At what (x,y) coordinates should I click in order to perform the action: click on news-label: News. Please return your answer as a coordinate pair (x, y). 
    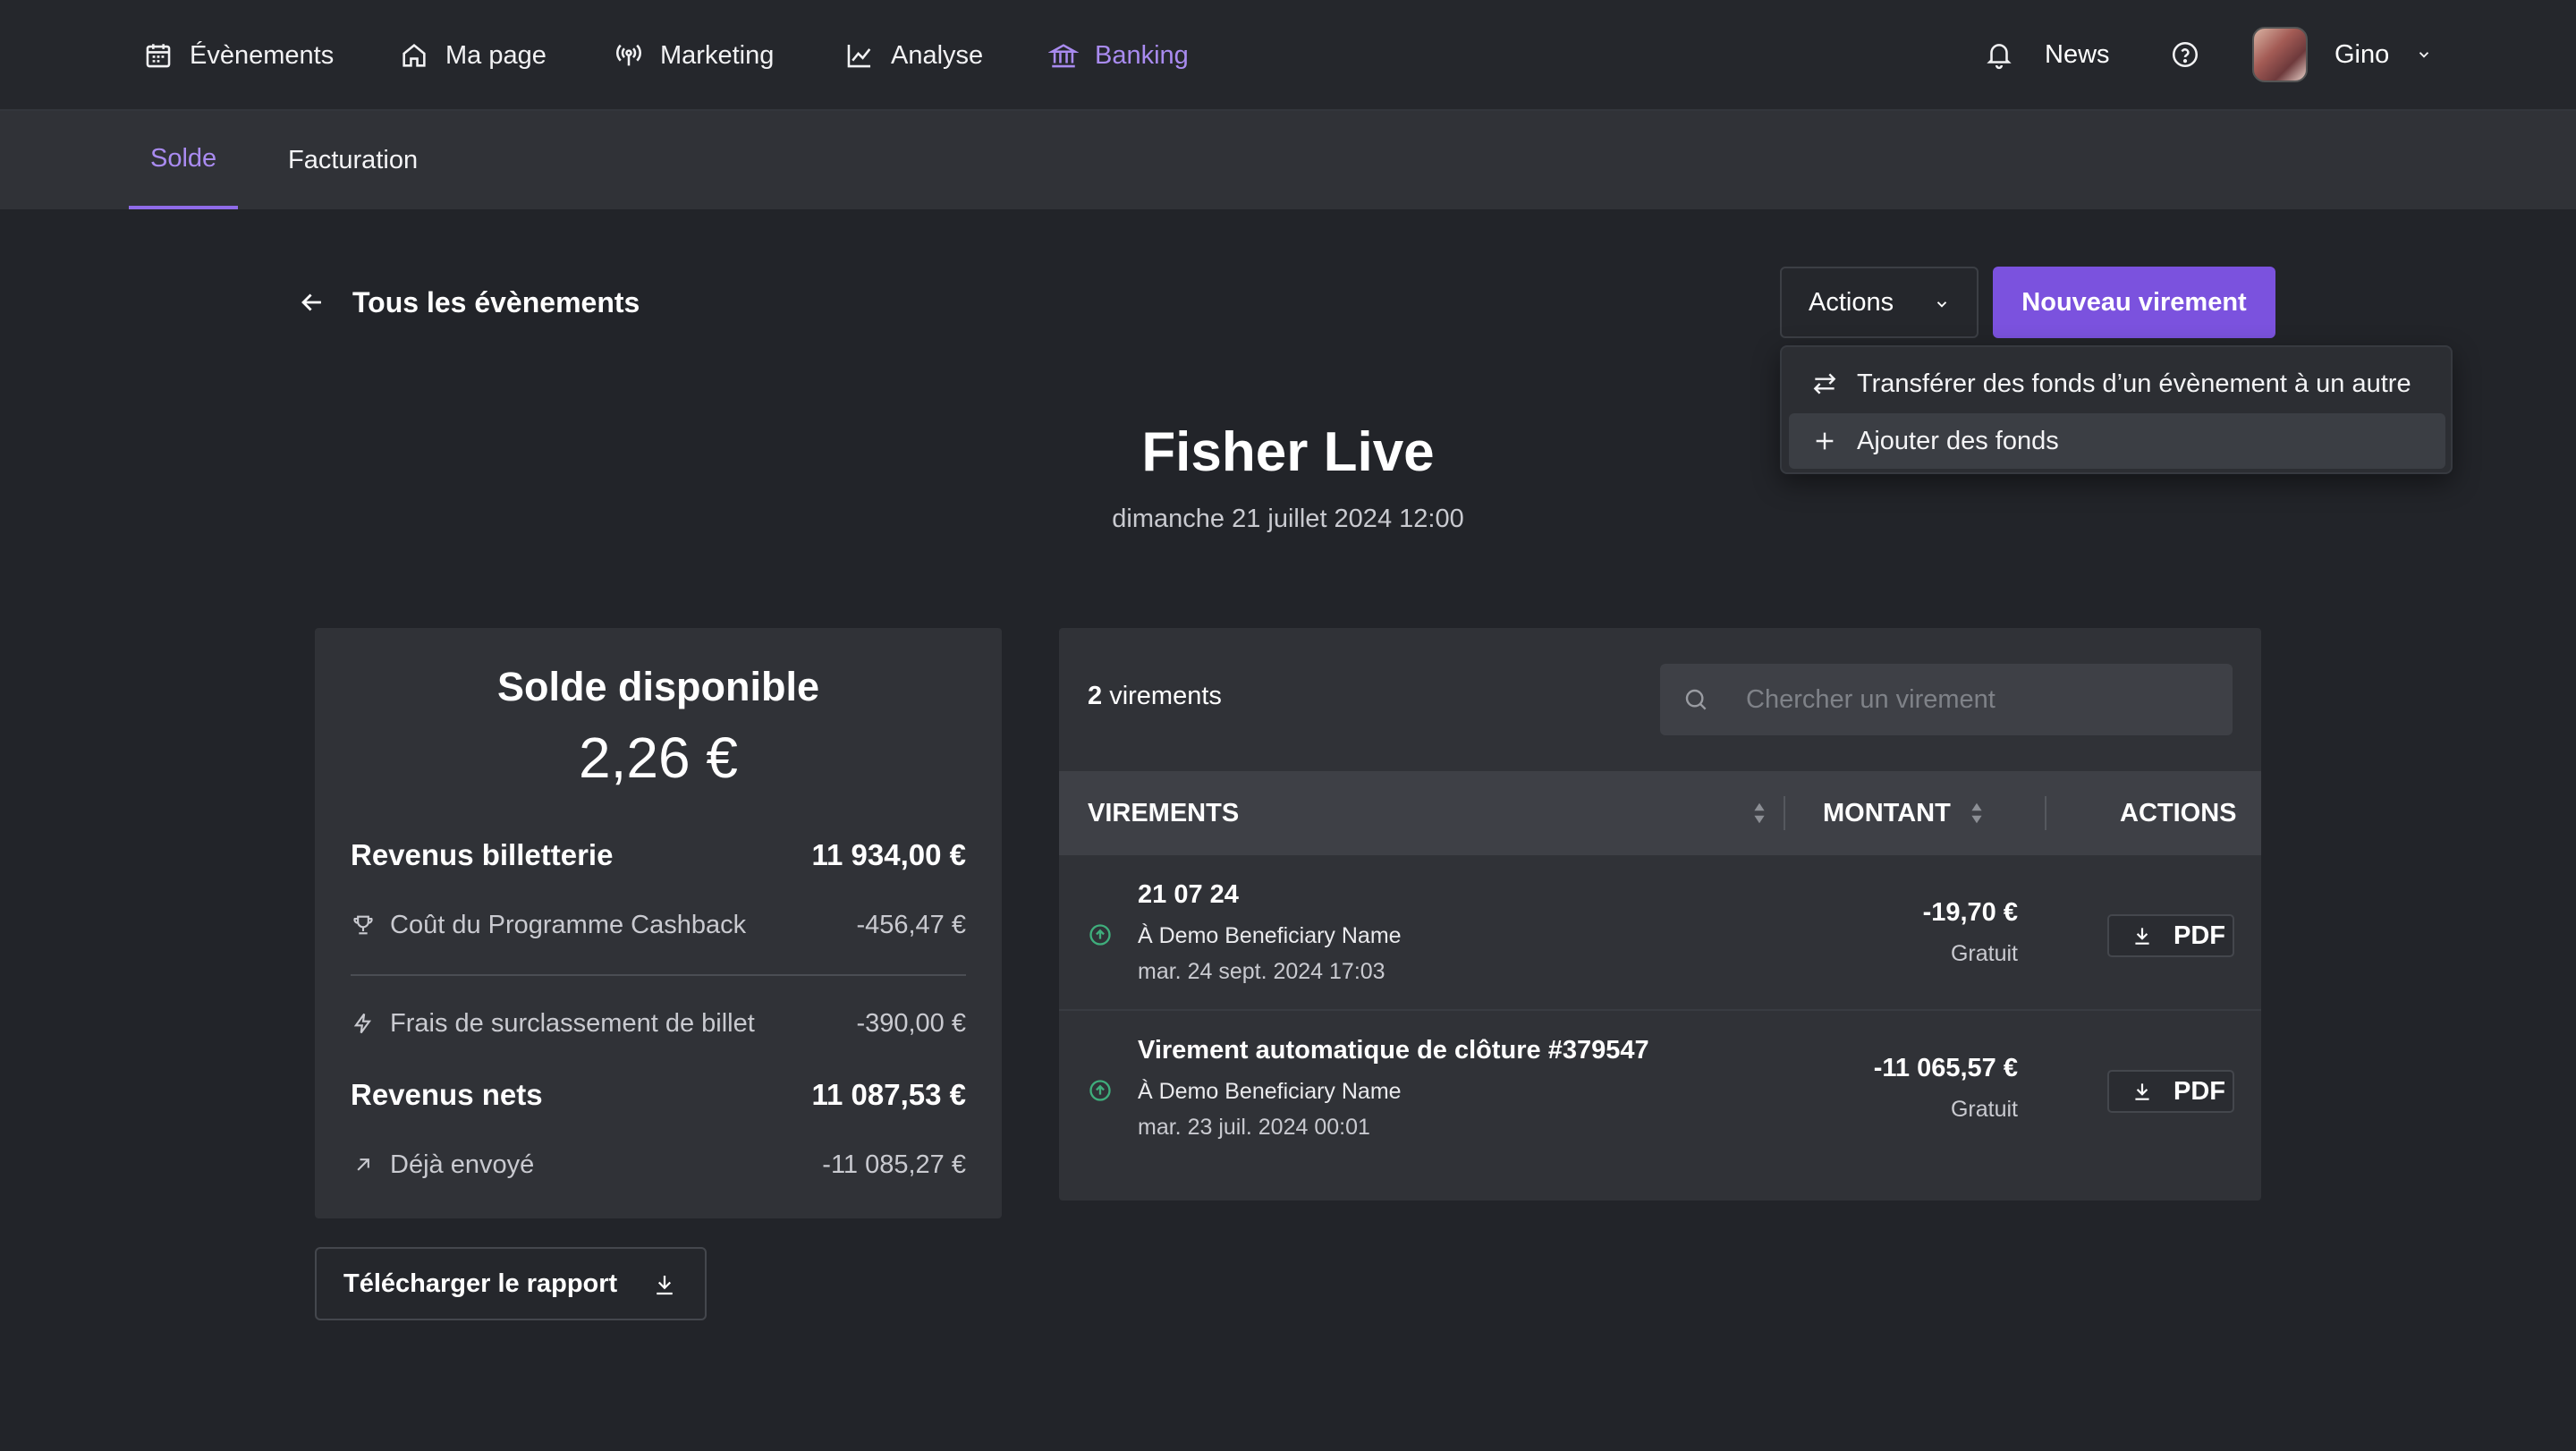
    Looking at the image, I should click on (2077, 54).